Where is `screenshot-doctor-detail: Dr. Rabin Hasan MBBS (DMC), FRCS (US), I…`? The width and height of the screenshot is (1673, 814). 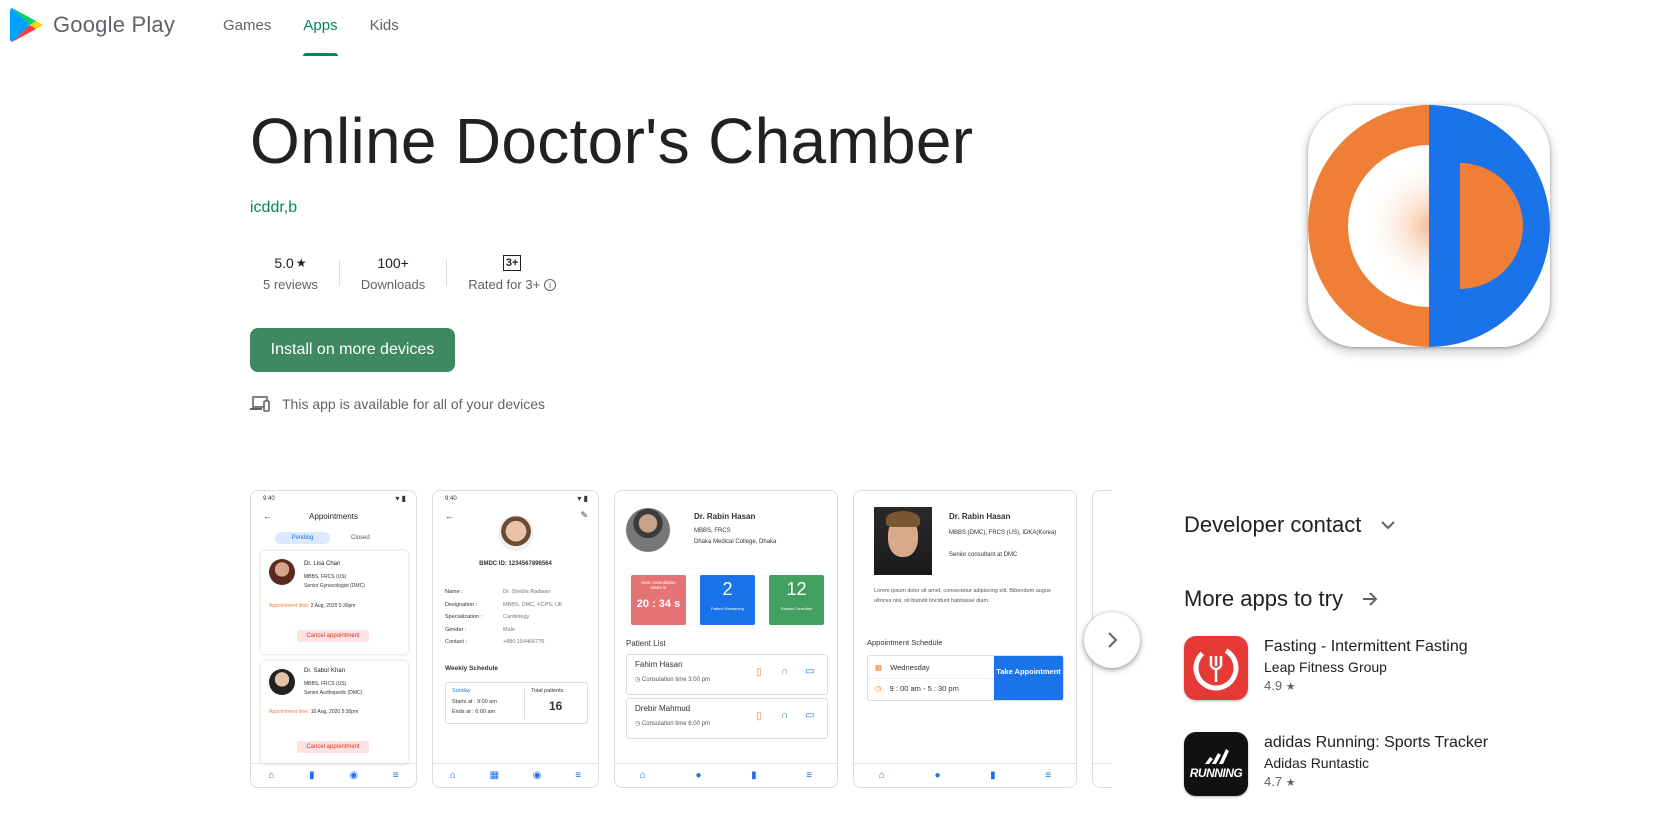 screenshot-doctor-detail: Dr. Rabin Hasan MBBS (DMC), FRCS (US), I… is located at coordinates (965, 639).